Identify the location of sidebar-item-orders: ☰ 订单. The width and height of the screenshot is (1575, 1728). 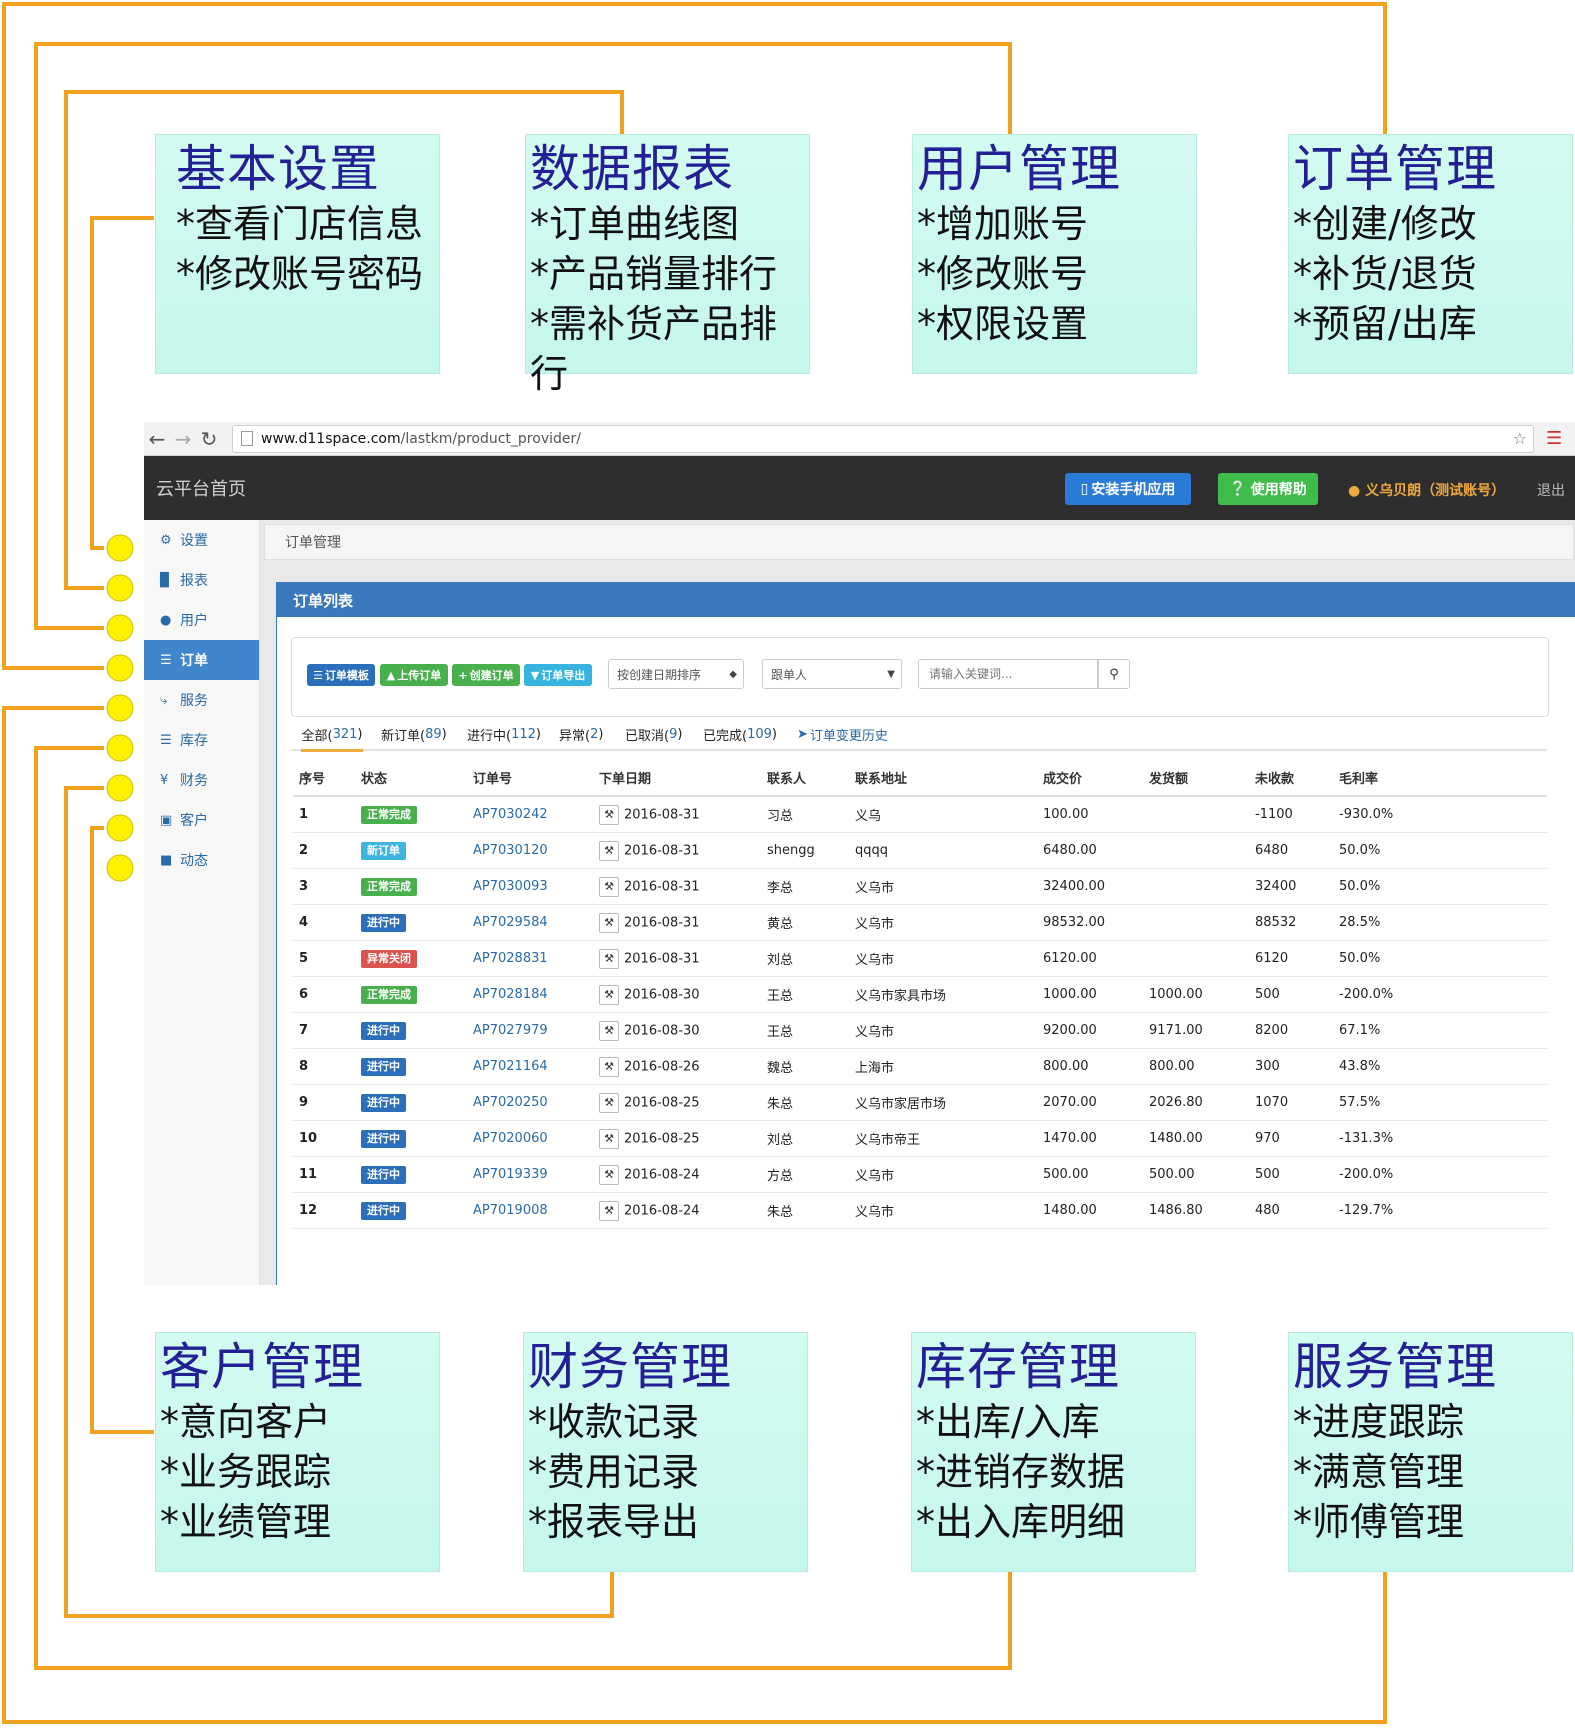
(201, 660).